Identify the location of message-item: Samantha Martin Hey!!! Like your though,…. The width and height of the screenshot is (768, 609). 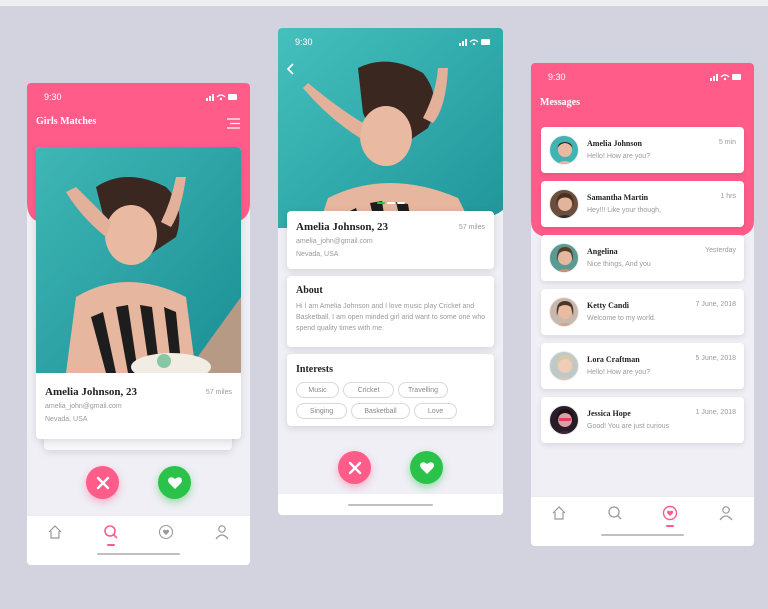
(642, 204).